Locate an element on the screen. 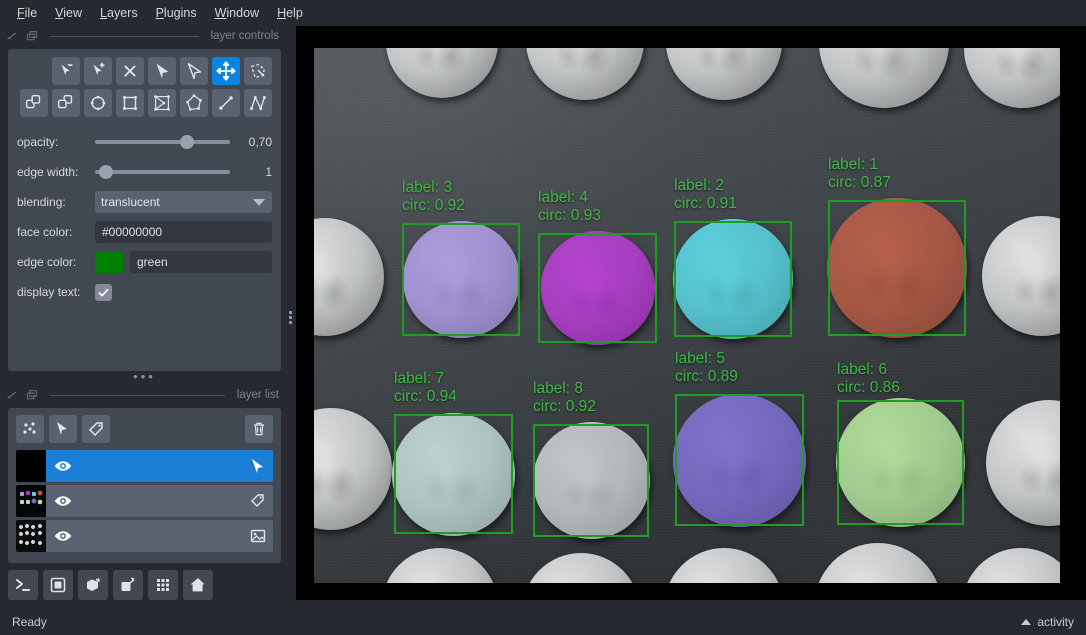 The image size is (1086, 635). menu-item-window: Window is located at coordinates (237, 13).